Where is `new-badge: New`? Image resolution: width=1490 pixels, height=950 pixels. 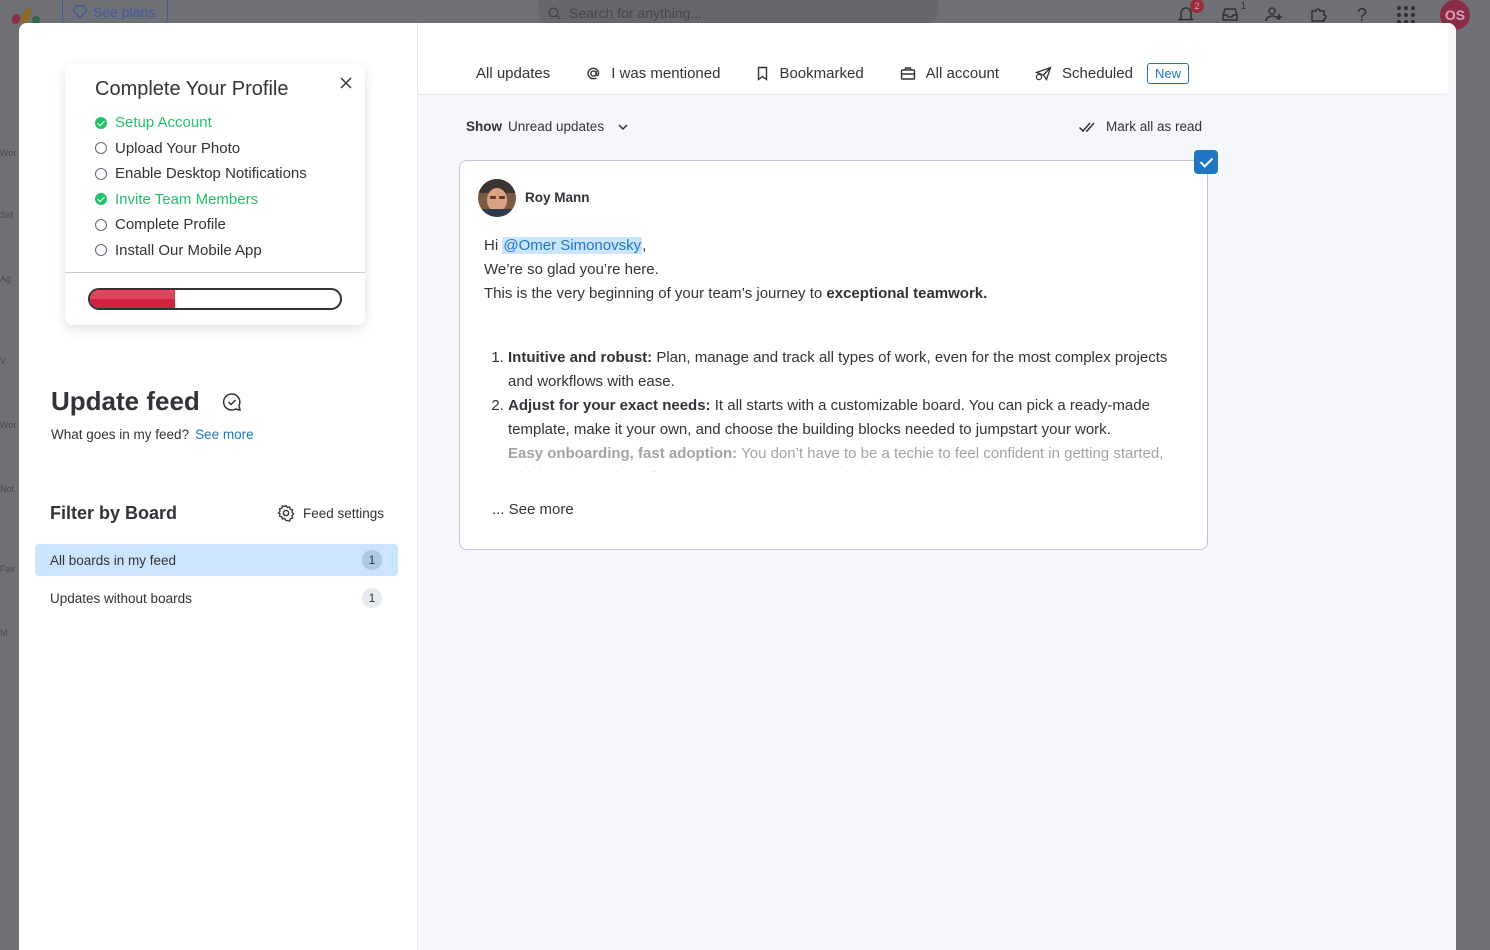
new-badge: New is located at coordinates (1167, 73).